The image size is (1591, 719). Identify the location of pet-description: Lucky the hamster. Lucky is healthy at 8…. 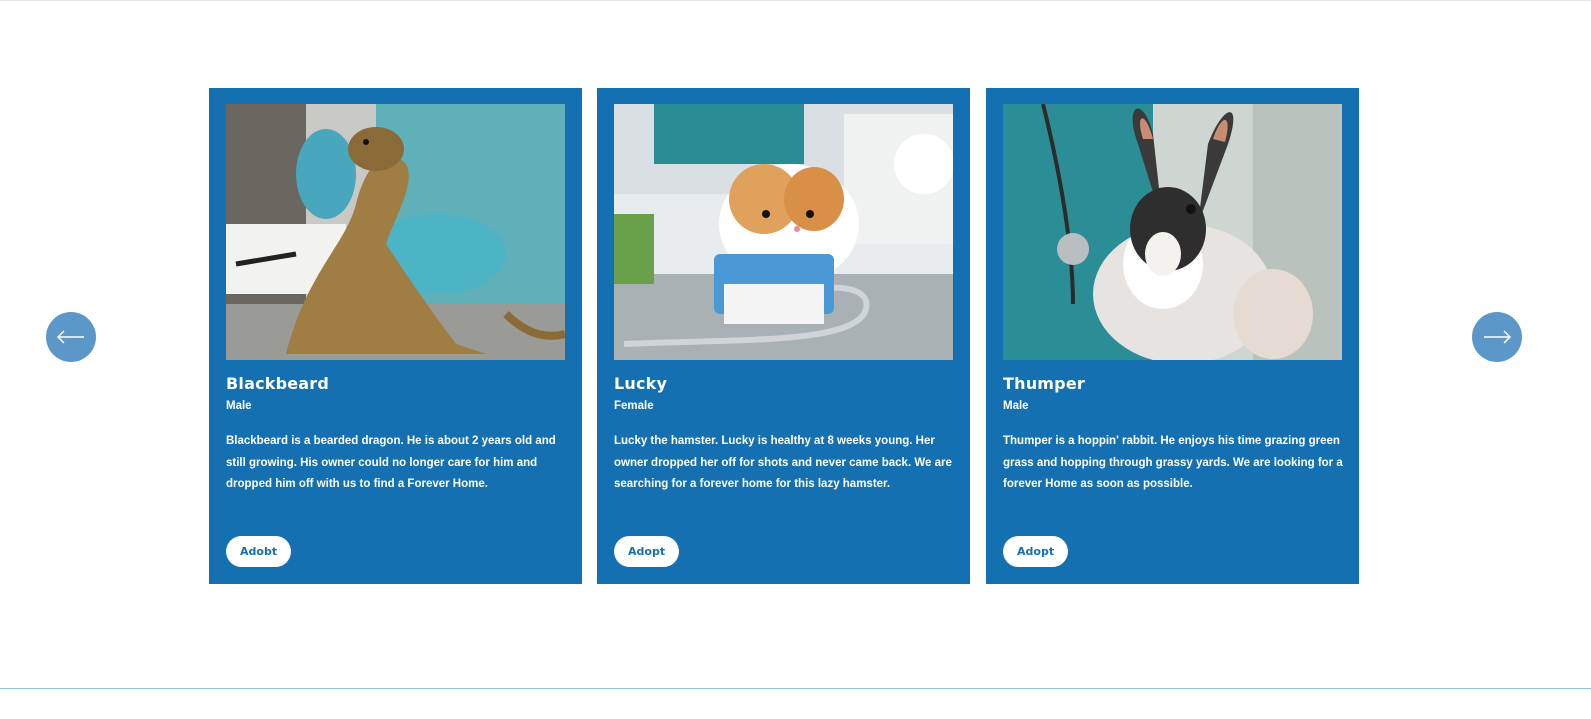
(783, 462).